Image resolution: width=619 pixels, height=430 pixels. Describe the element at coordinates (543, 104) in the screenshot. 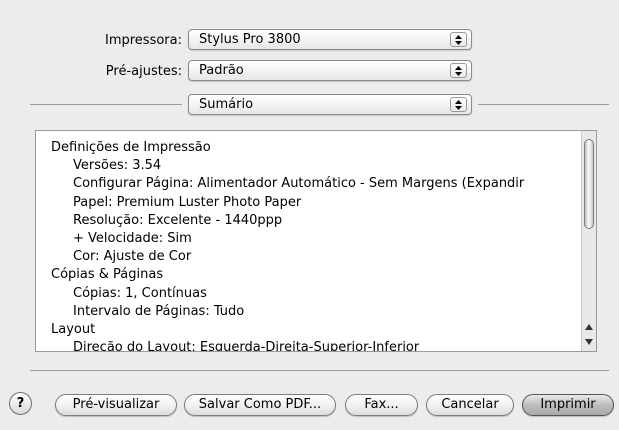

I see `divider-right` at that location.